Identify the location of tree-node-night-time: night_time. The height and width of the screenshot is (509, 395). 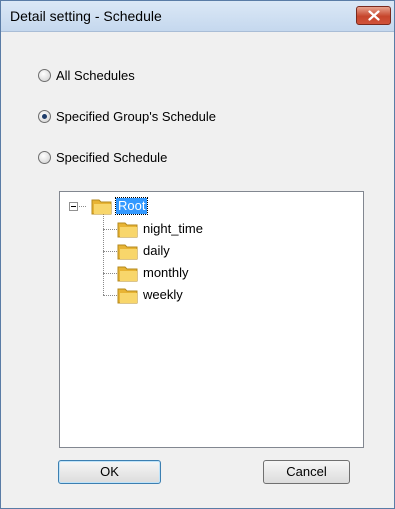
(173, 229).